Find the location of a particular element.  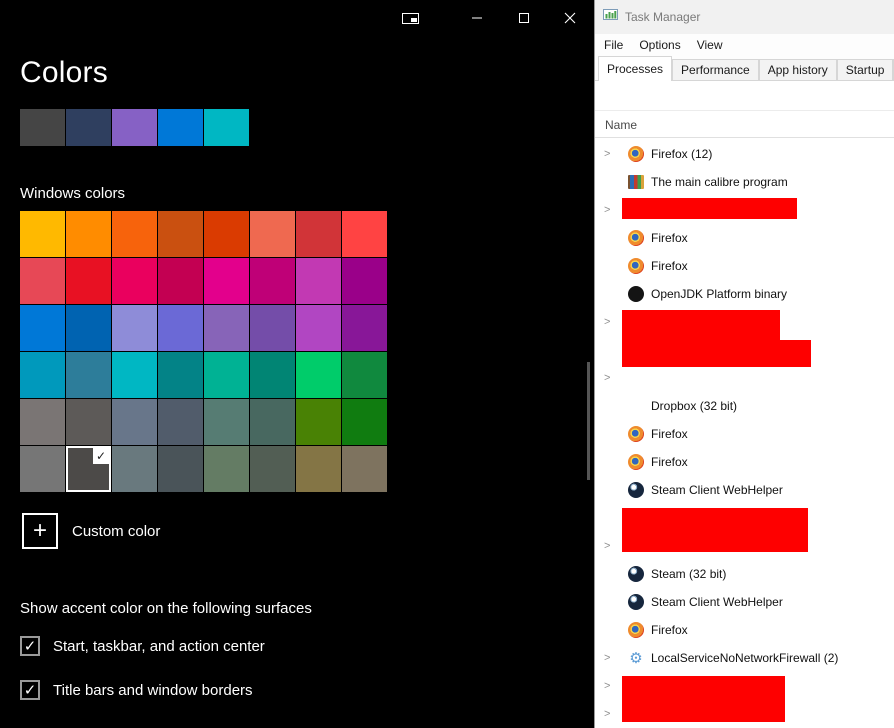

settings-scrollbar-thumb is located at coordinates (588, 421).